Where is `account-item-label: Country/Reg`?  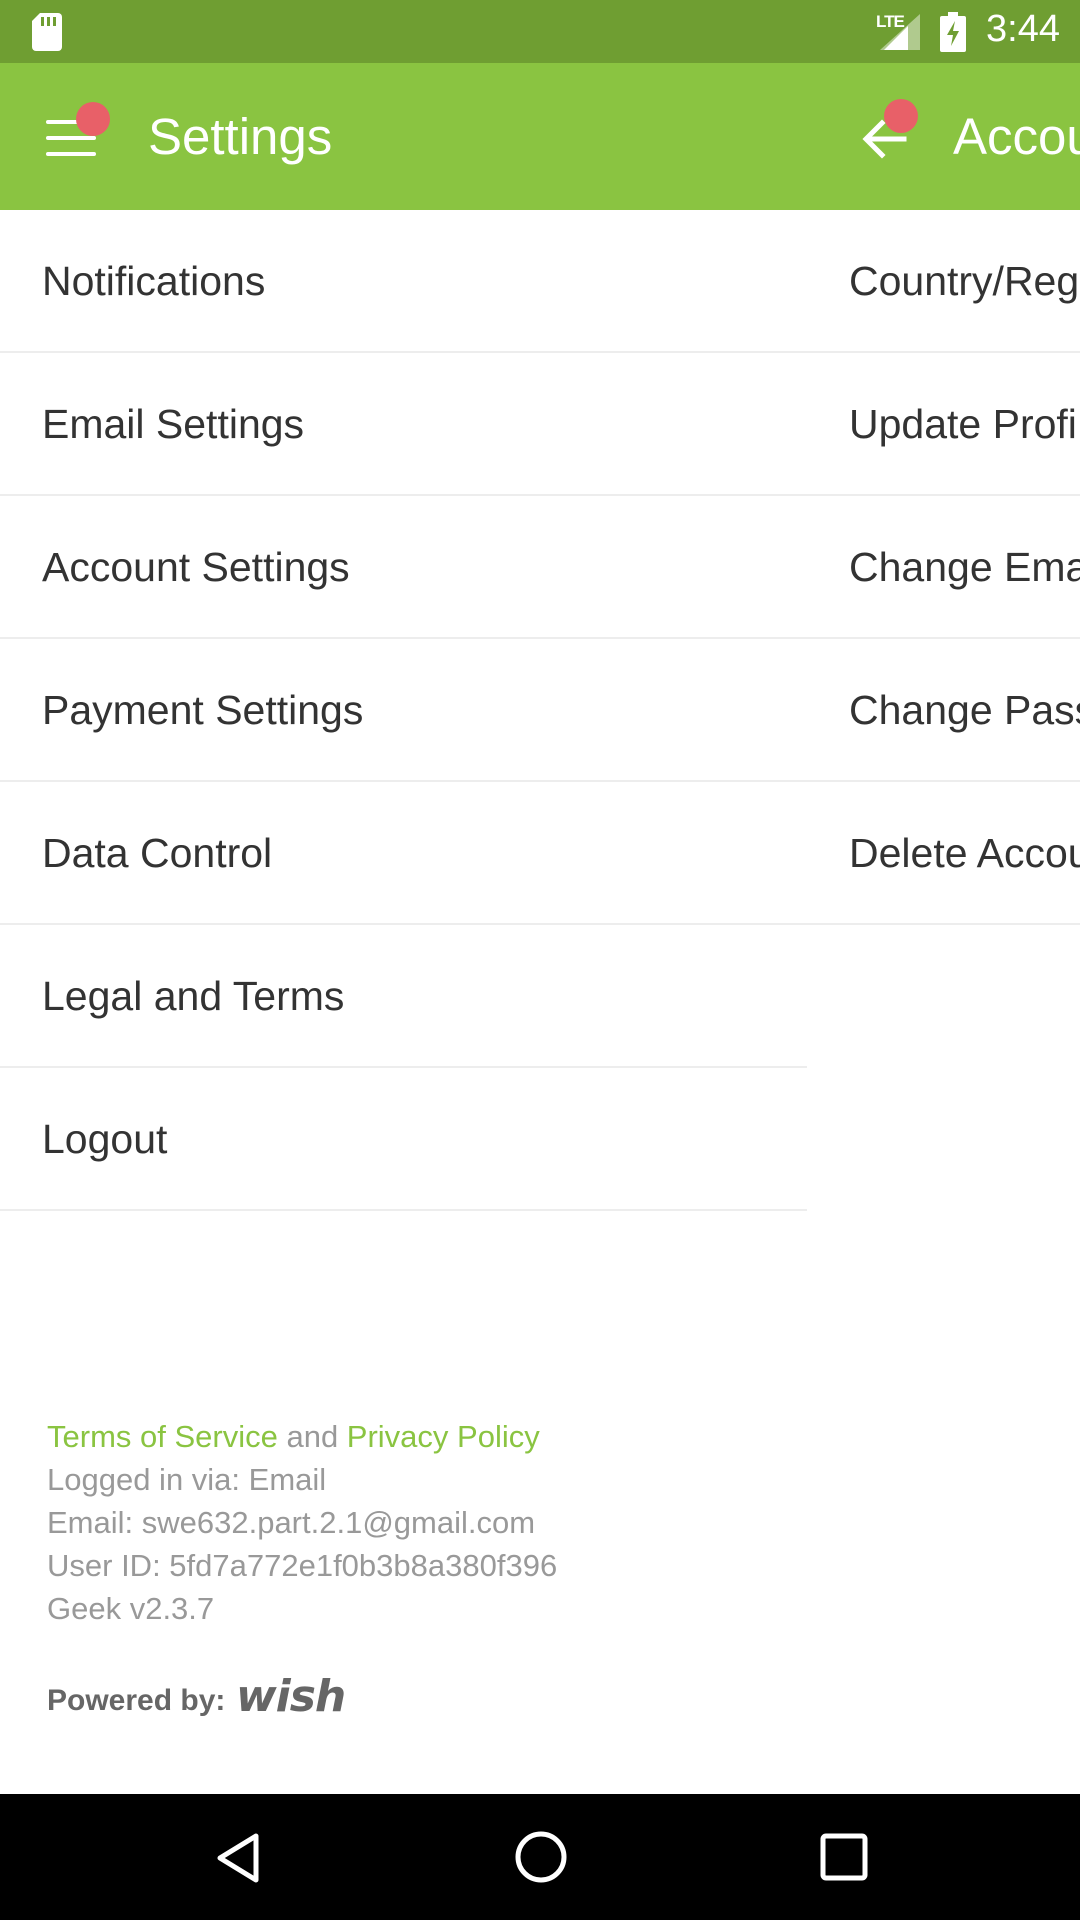 account-item-label: Country/Reg is located at coordinates (964, 281).